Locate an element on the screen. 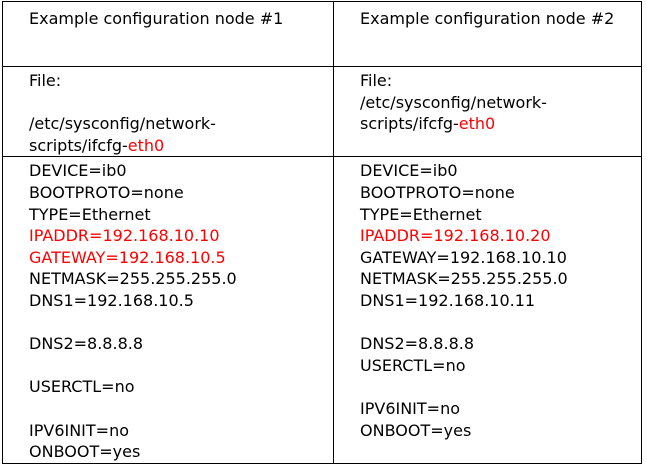 Image resolution: width=647 pixels, height=464 pixels. node1-bootproto: BOOTPROTO=none is located at coordinates (106, 192).